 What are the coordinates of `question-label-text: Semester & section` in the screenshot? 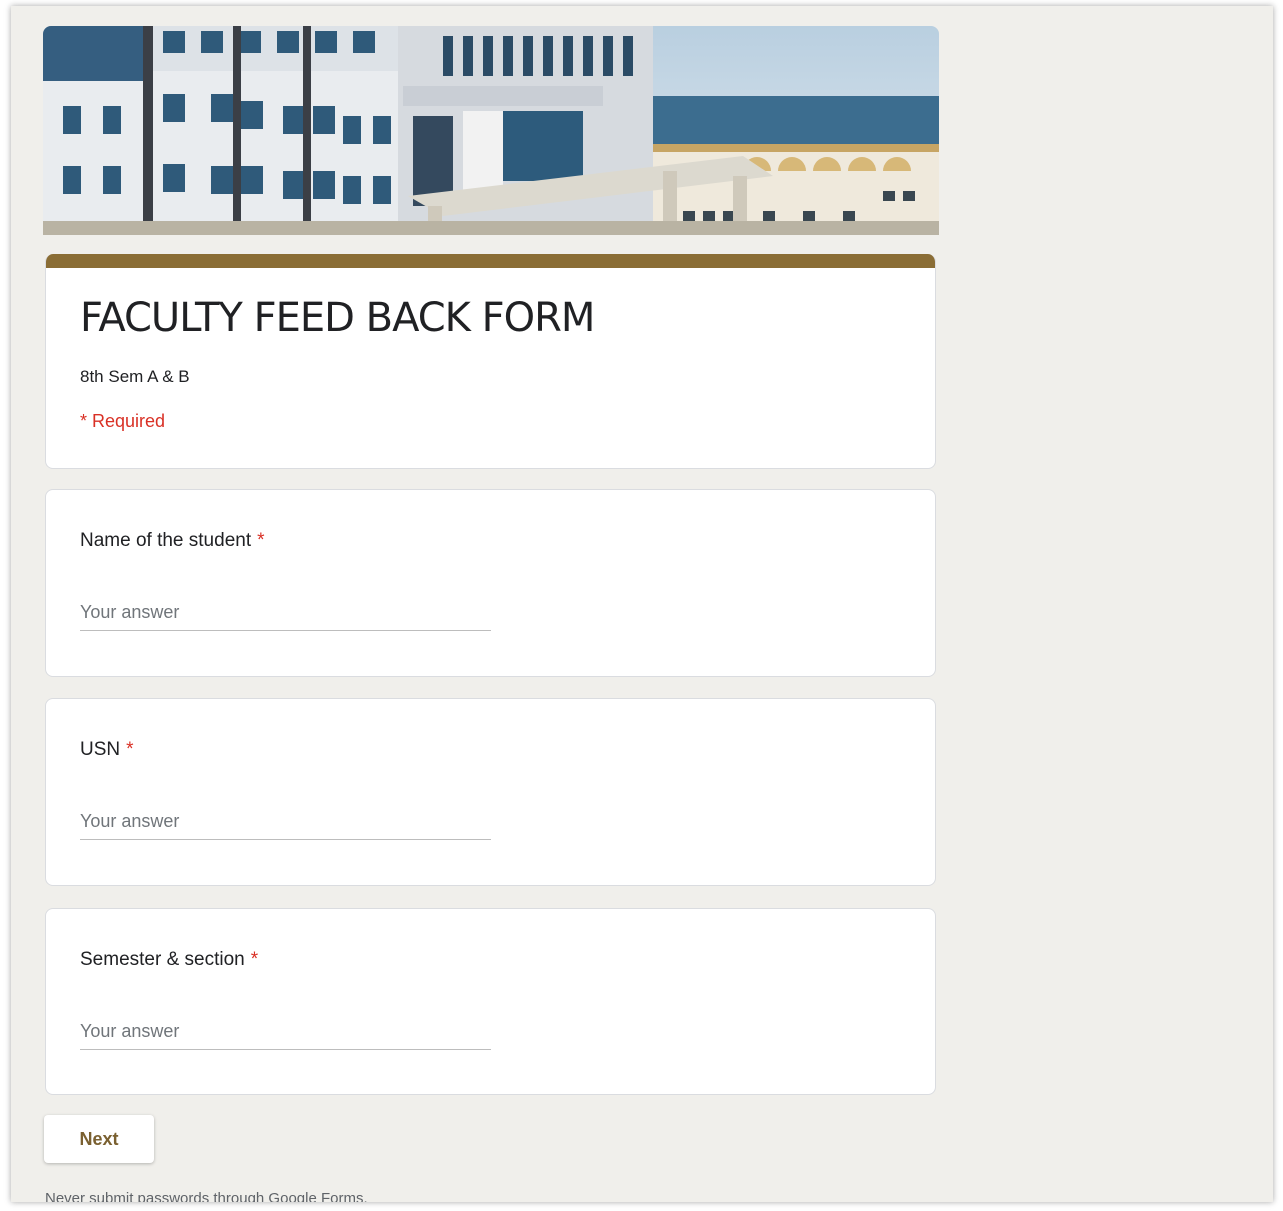 It's located at (162, 959).